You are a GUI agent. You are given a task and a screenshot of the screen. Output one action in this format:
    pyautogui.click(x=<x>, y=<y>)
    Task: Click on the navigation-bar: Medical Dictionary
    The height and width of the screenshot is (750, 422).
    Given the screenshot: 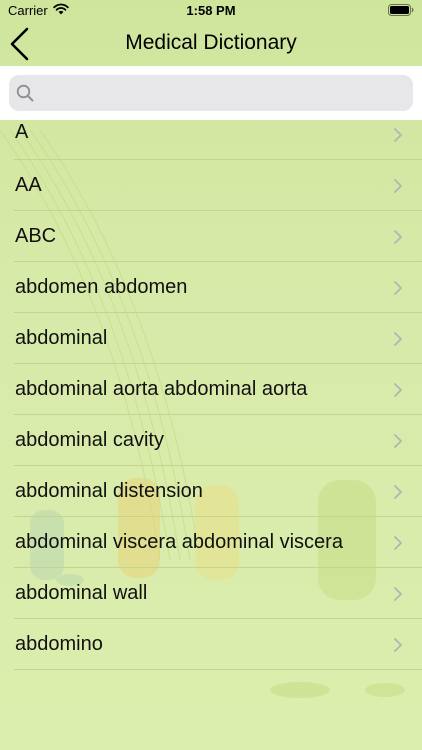 What is the action you would take?
    pyautogui.click(x=211, y=44)
    